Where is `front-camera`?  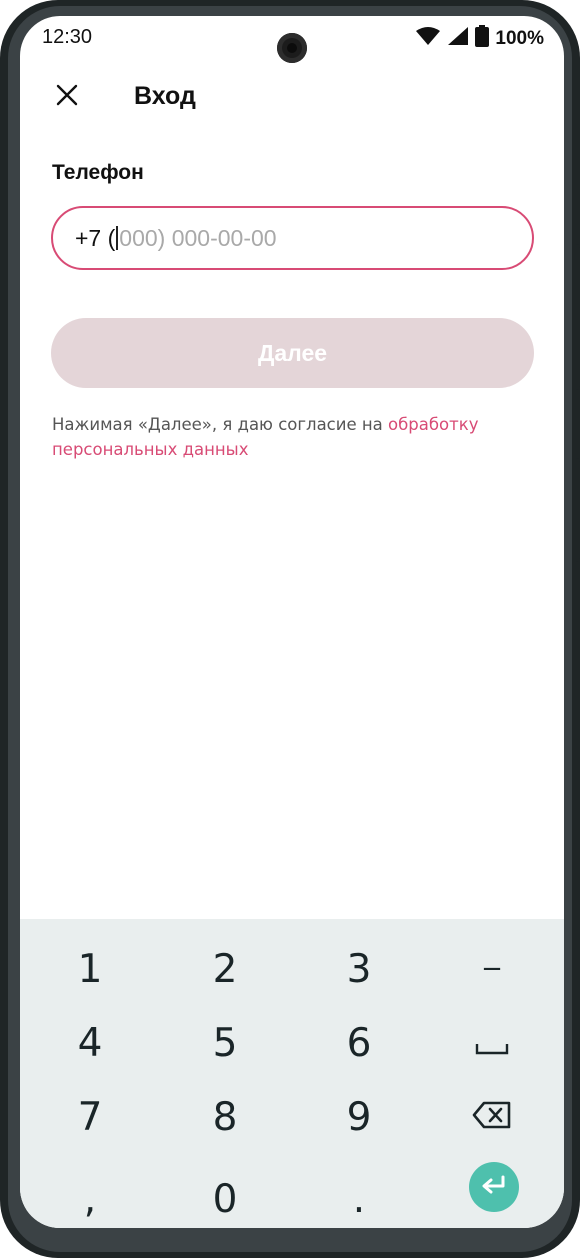 front-camera is located at coordinates (292, 48).